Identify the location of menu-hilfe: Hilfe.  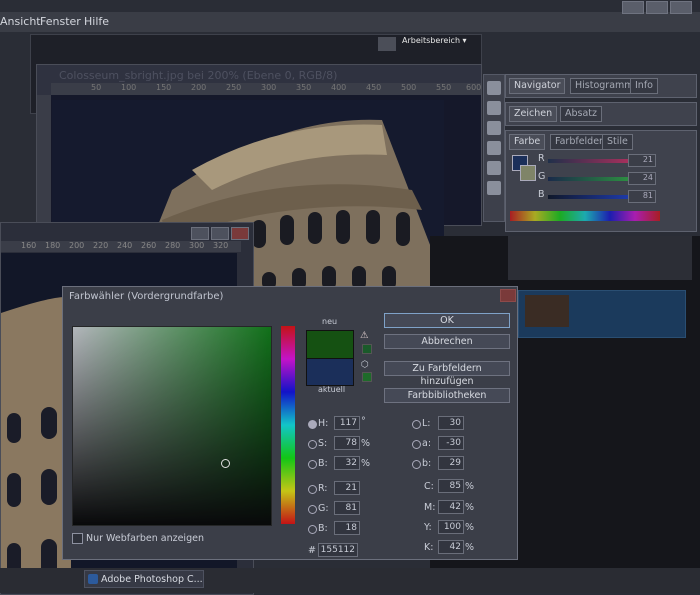
(96, 21).